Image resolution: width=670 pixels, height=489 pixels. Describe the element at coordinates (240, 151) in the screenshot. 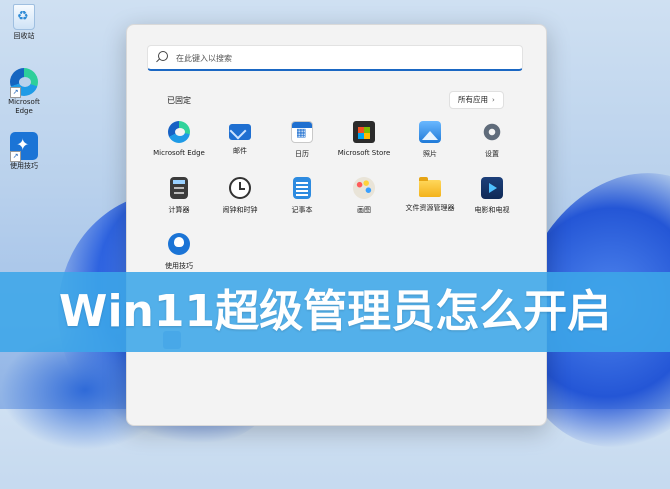

I see `app-label: 邮件` at that location.